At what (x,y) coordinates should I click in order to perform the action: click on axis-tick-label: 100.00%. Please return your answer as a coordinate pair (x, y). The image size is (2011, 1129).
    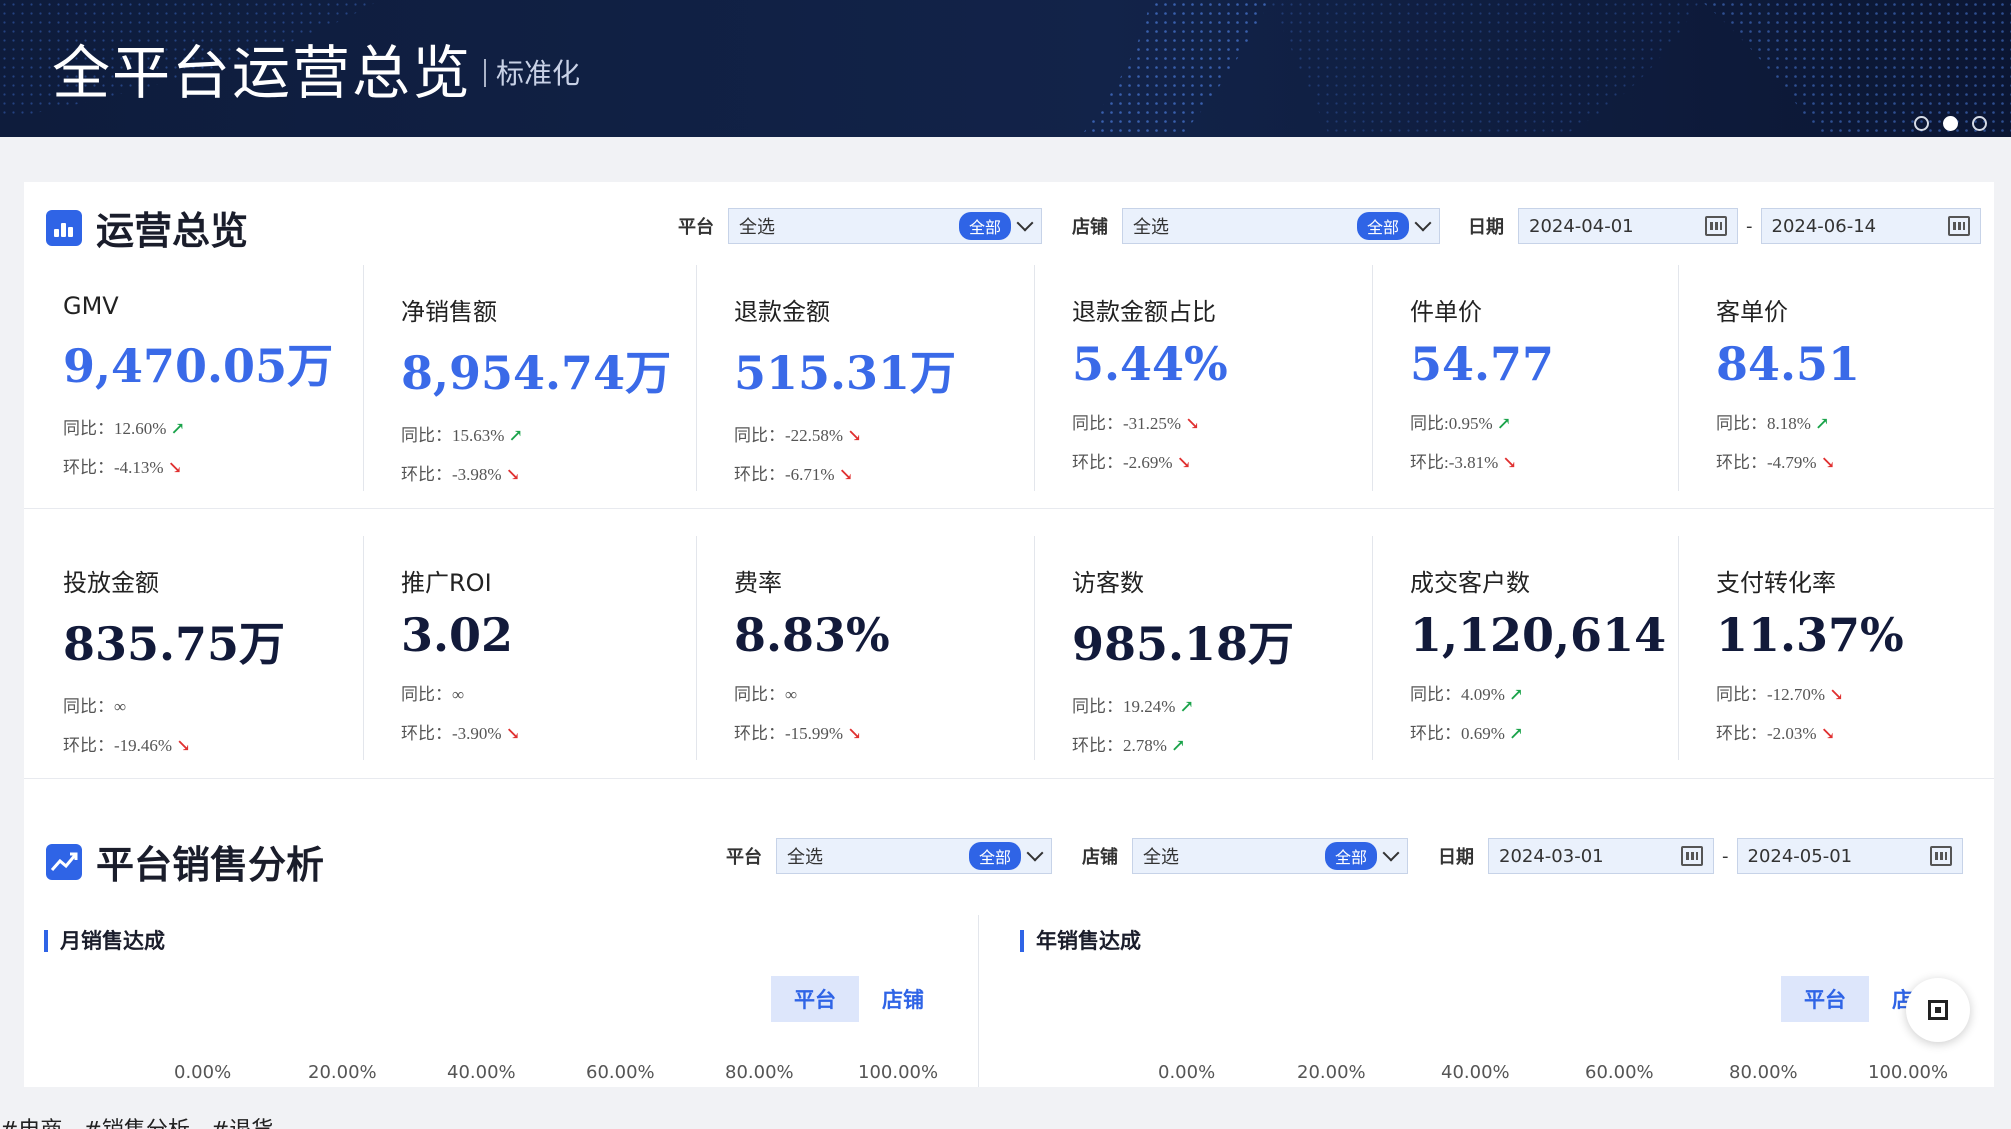
    Looking at the image, I should click on (1908, 1072).